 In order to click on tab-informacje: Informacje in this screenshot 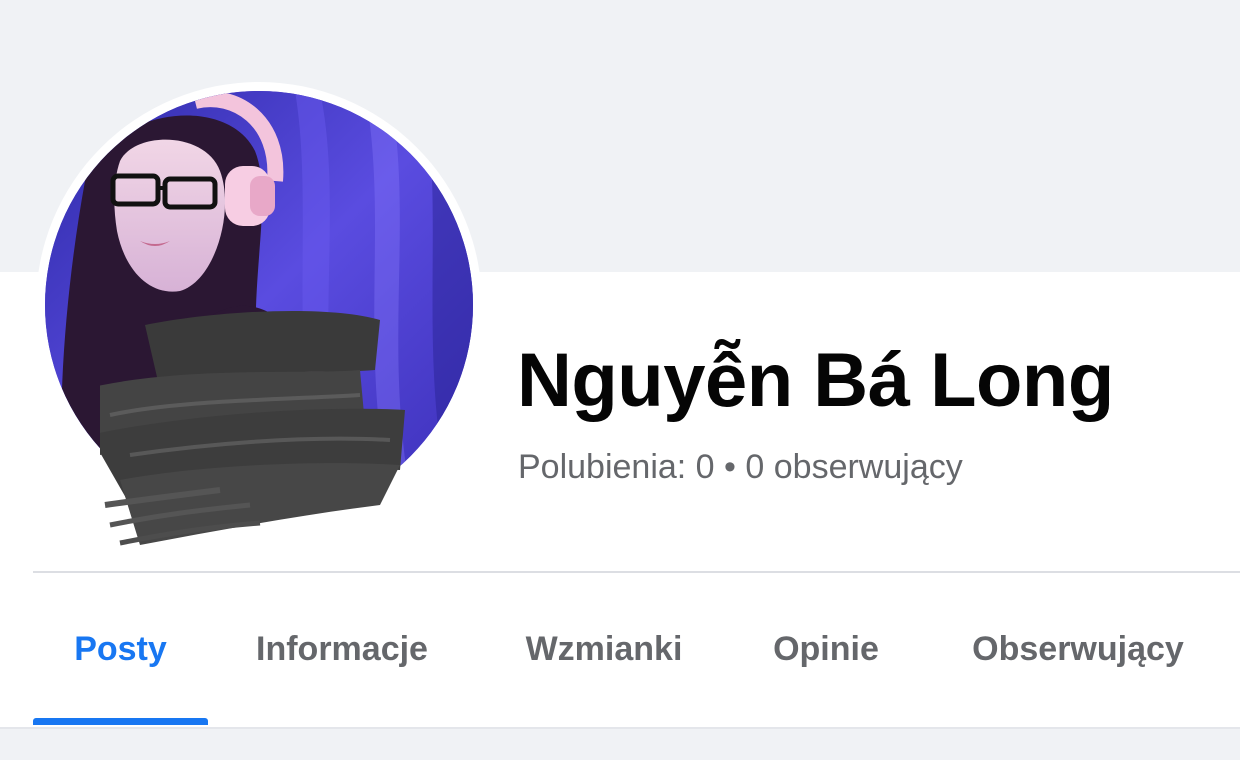, I will do `click(342, 649)`.